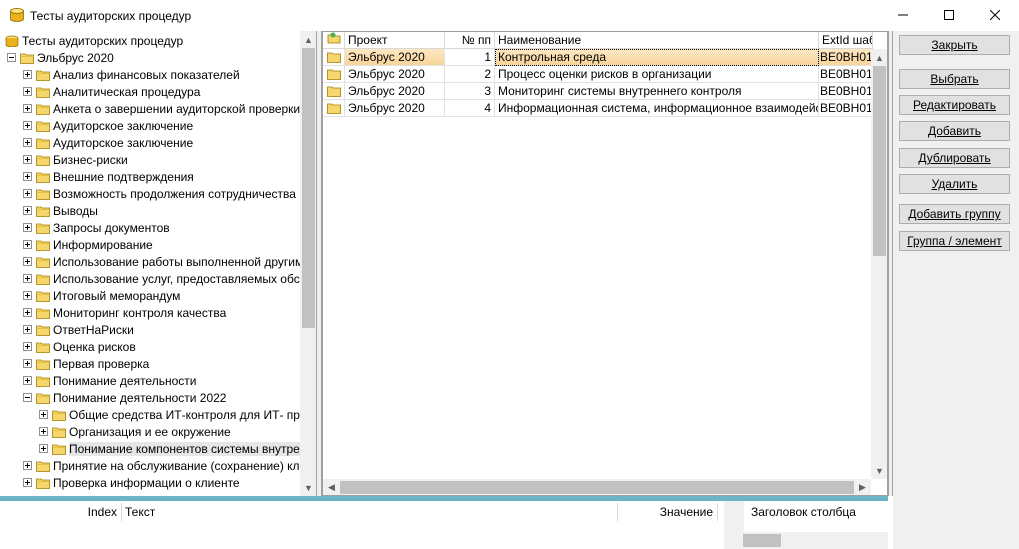 The width and height of the screenshot is (1019, 549). I want to click on scroll-down-icon: ▼, so click(308, 487).